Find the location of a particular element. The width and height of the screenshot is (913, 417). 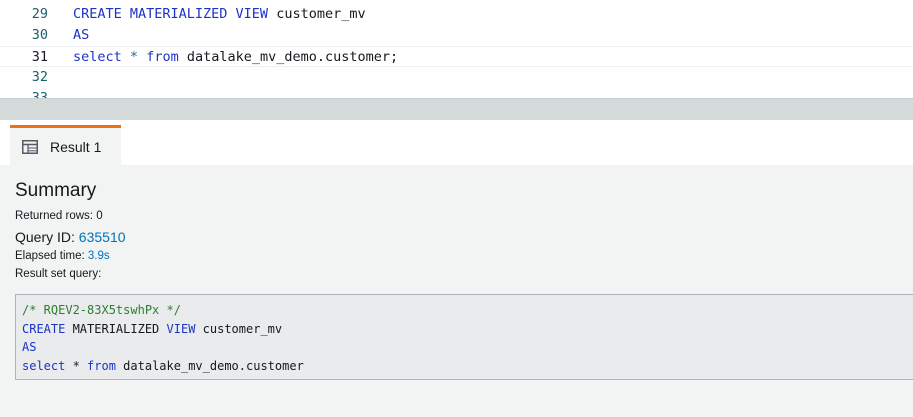

code-text: select * from datalake_mv_demo.customer; is located at coordinates (235, 57).